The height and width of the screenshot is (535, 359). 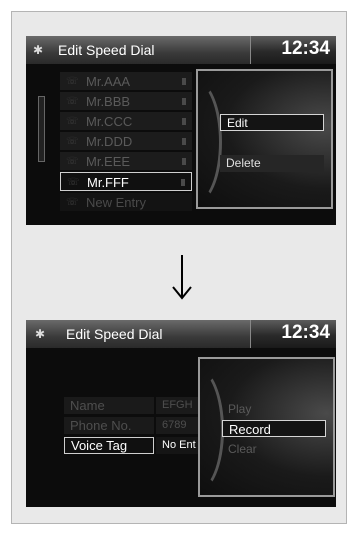 What do you see at coordinates (41, 129) in the screenshot?
I see `scrollbar` at bounding box center [41, 129].